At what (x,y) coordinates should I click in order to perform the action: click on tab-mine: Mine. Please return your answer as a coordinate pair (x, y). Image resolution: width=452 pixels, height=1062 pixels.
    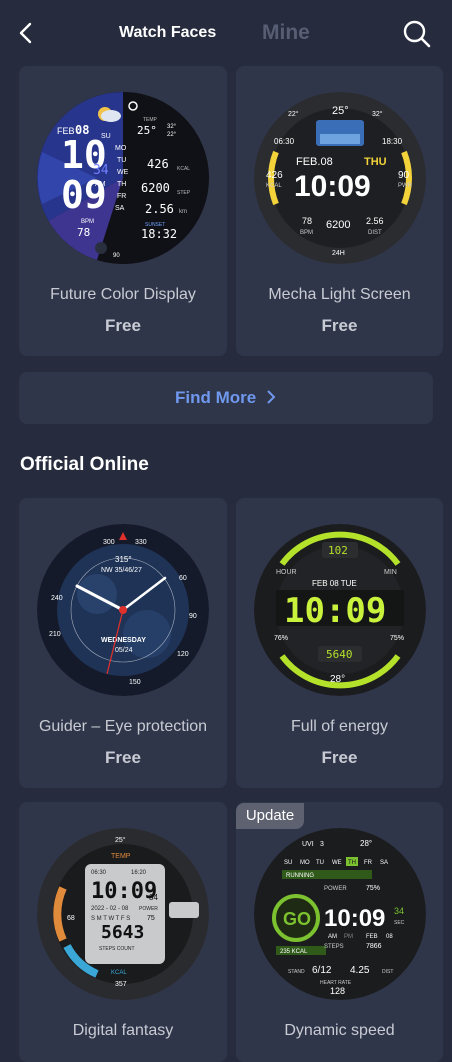
    Looking at the image, I should click on (286, 33).